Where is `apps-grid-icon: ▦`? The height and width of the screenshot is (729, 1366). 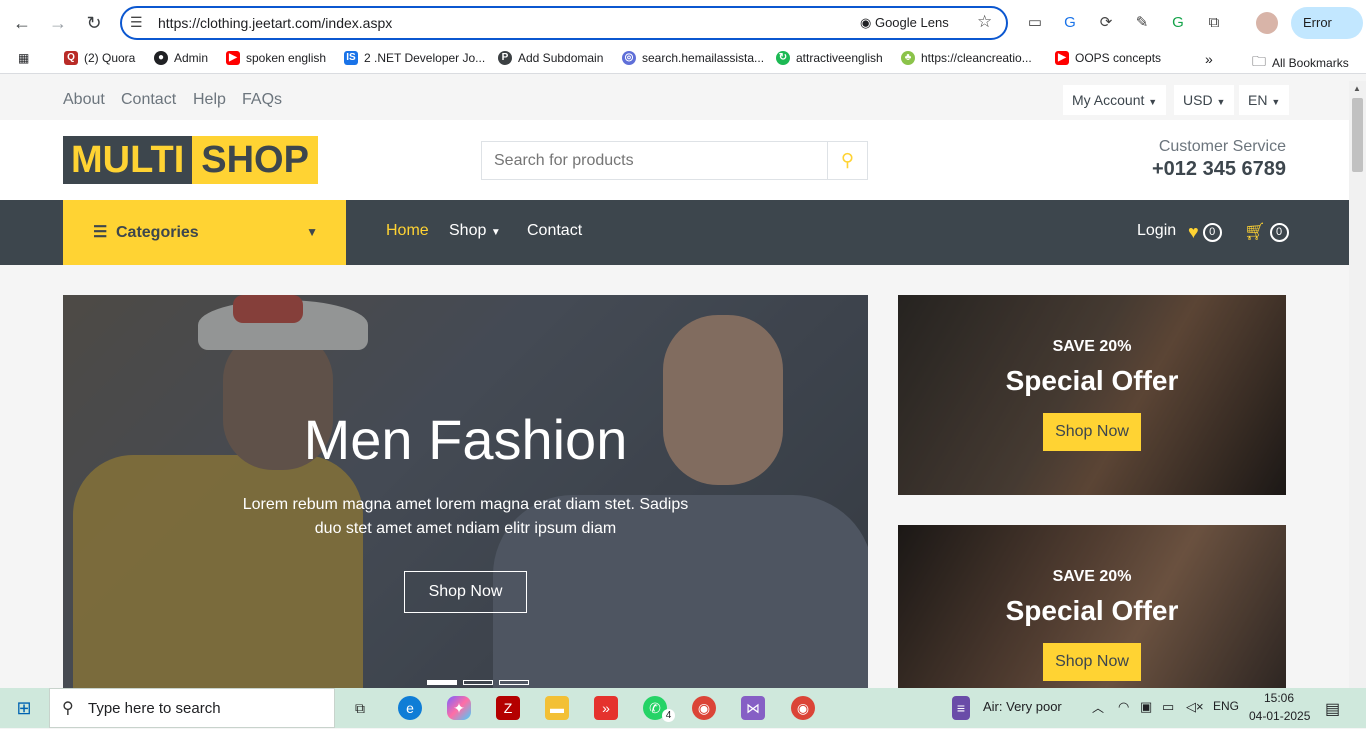
apps-grid-icon: ▦ is located at coordinates (23, 58).